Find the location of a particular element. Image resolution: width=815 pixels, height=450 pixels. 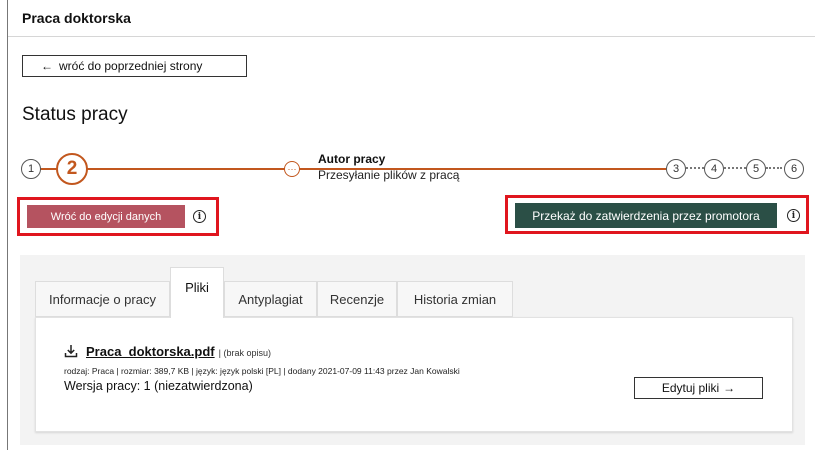

tab-informacje-o-pracy: Informacje o pracy is located at coordinates (102, 299).